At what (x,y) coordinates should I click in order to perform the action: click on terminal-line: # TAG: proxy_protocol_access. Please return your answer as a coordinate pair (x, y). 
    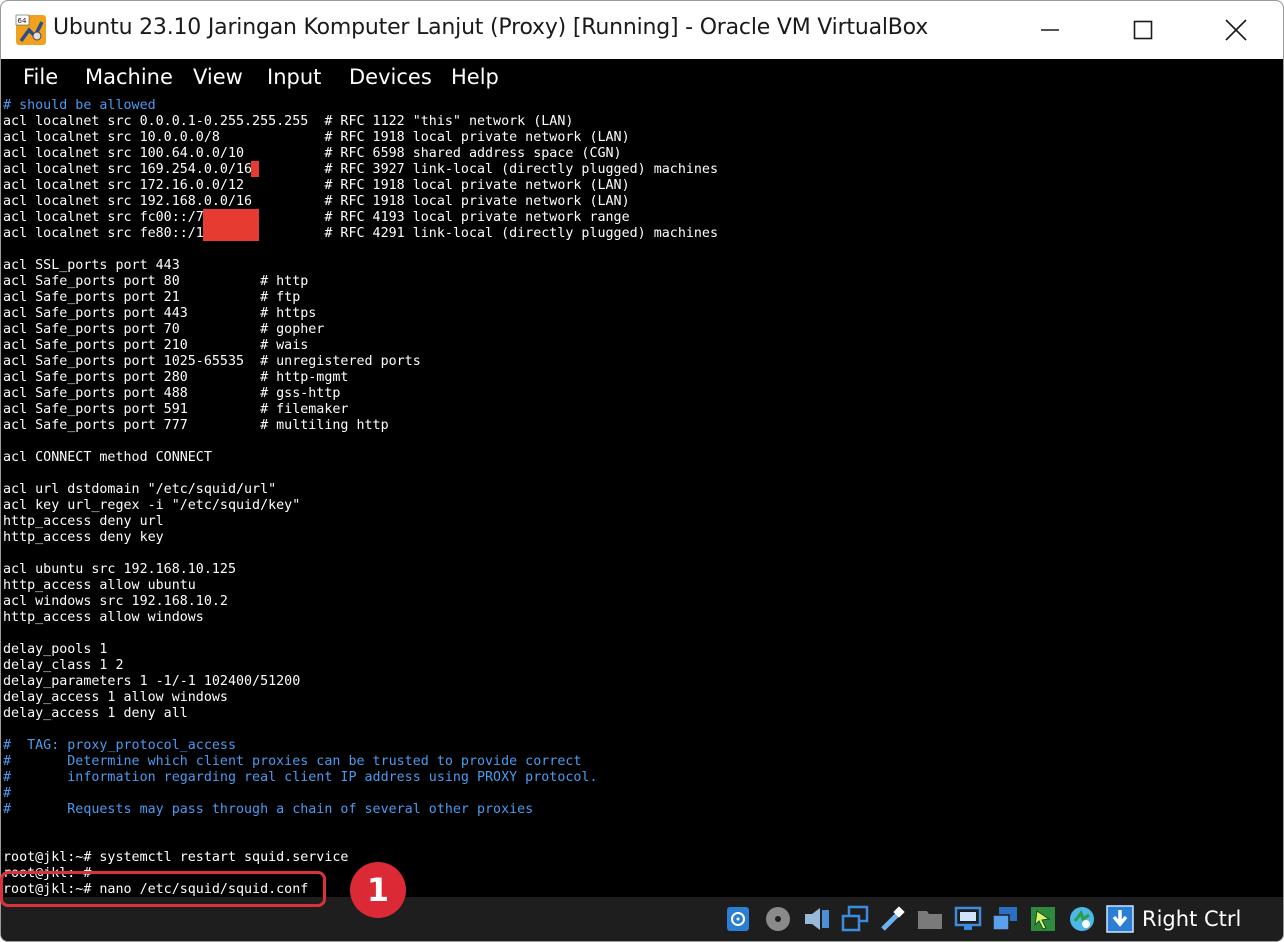
    Looking at the image, I should click on (119, 745).